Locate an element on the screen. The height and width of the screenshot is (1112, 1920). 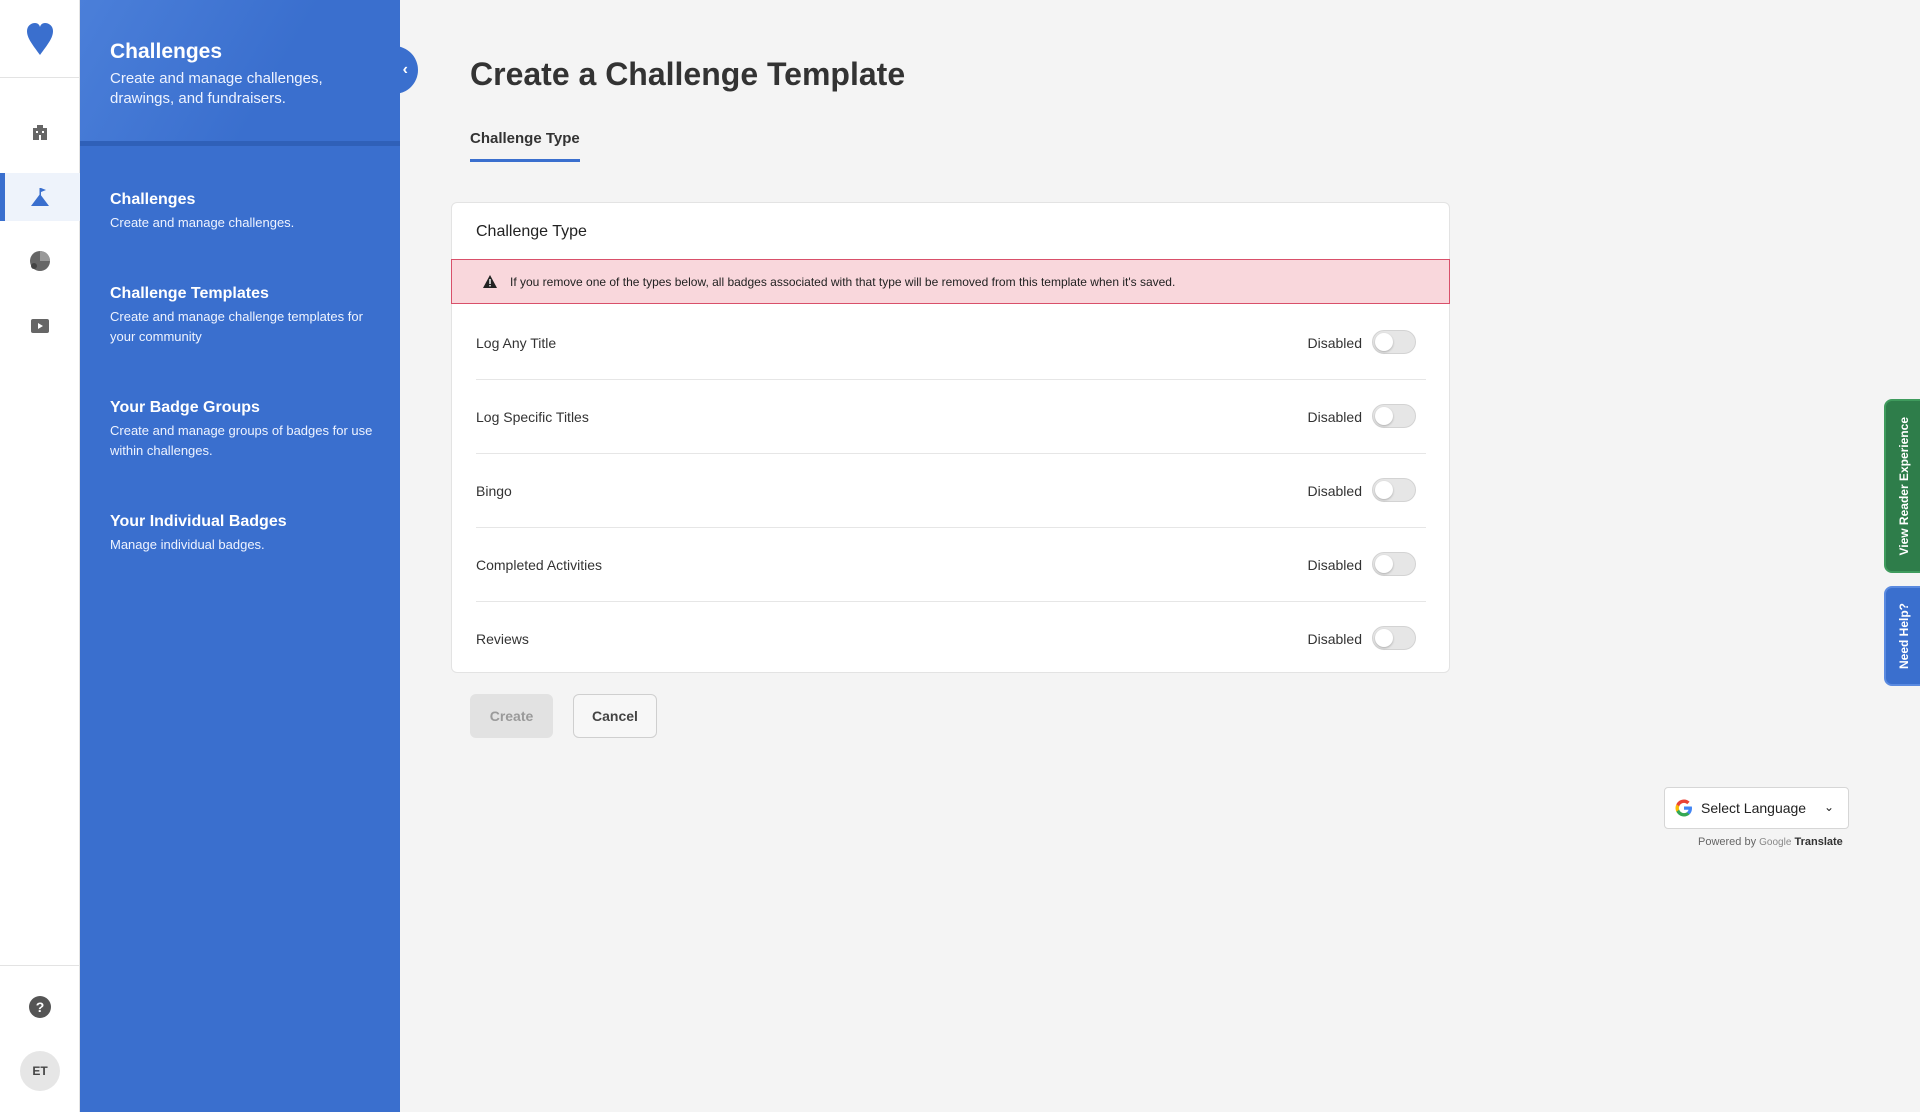
nav-item-title: Challenge Templates is located at coordinates (189, 293).